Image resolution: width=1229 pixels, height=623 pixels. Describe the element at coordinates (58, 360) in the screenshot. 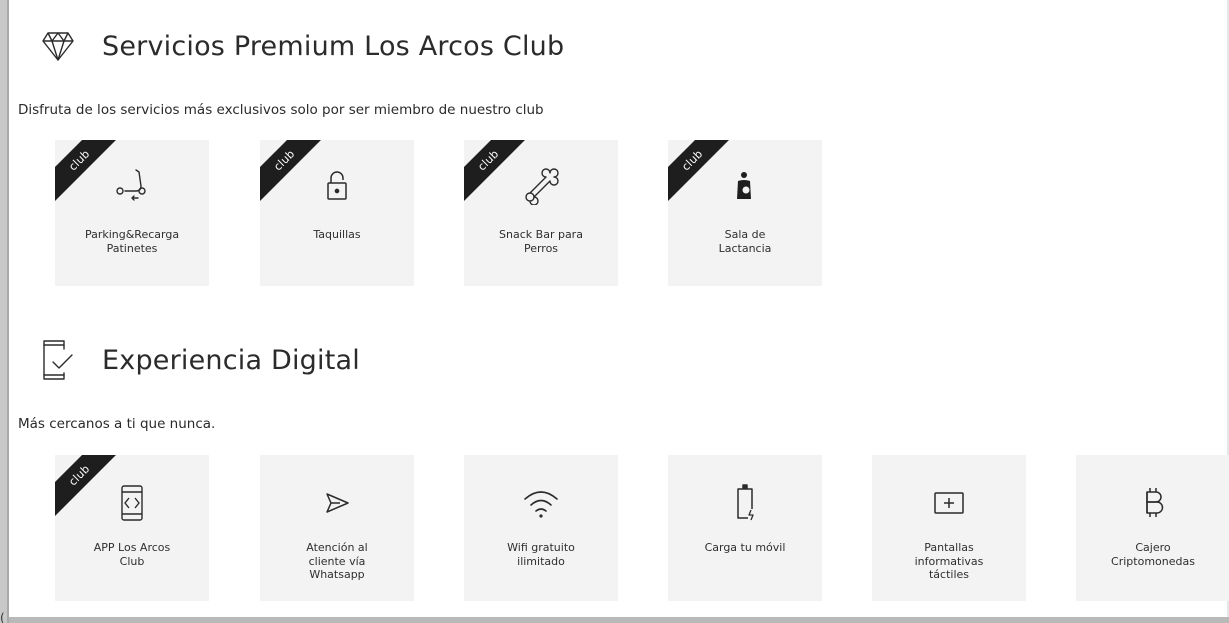

I see `phone-check-icon` at that location.